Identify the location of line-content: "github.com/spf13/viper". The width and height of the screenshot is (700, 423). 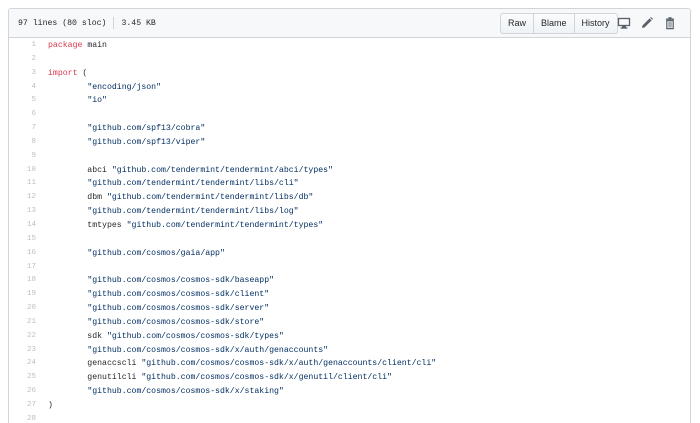
(126, 143).